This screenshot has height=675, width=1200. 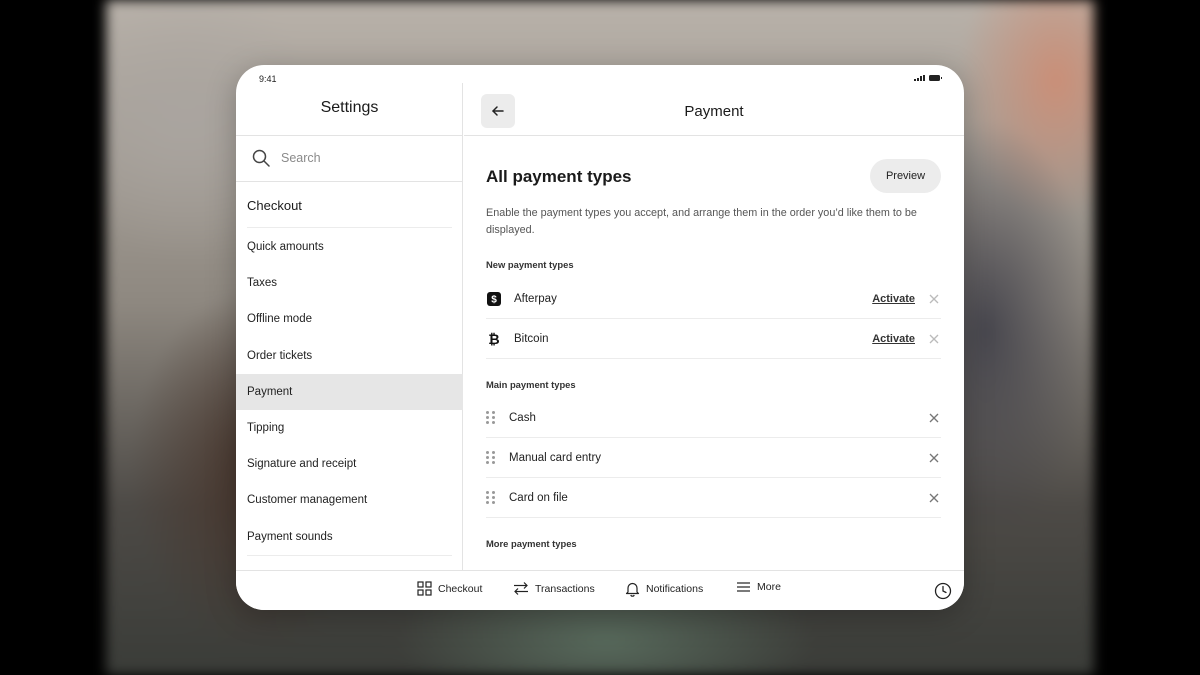 What do you see at coordinates (522, 417) in the screenshot?
I see `payment-type-label: Cash` at bounding box center [522, 417].